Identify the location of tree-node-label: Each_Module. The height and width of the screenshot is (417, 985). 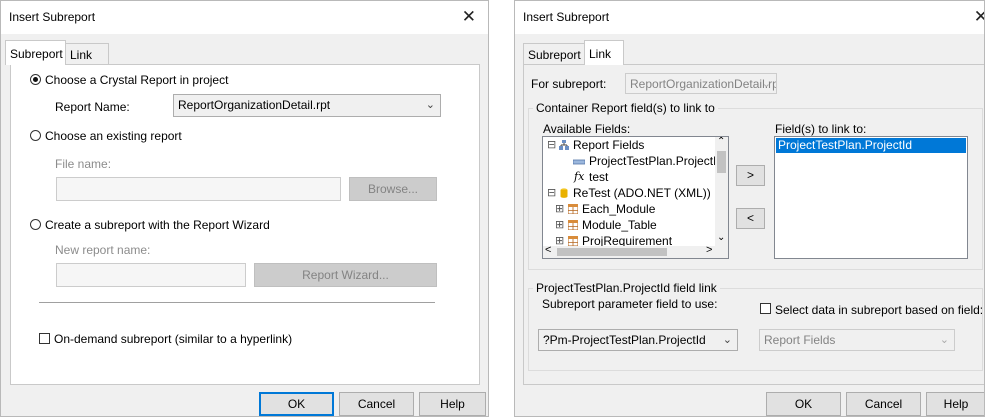
(619, 209).